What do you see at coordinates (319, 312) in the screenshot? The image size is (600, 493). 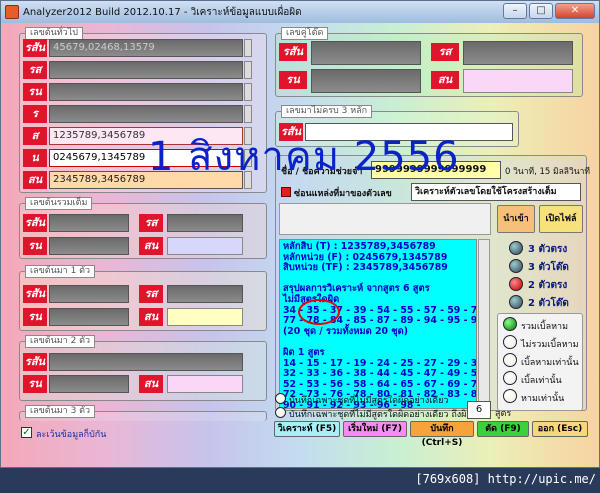 I see `highlight-circle` at bounding box center [319, 312].